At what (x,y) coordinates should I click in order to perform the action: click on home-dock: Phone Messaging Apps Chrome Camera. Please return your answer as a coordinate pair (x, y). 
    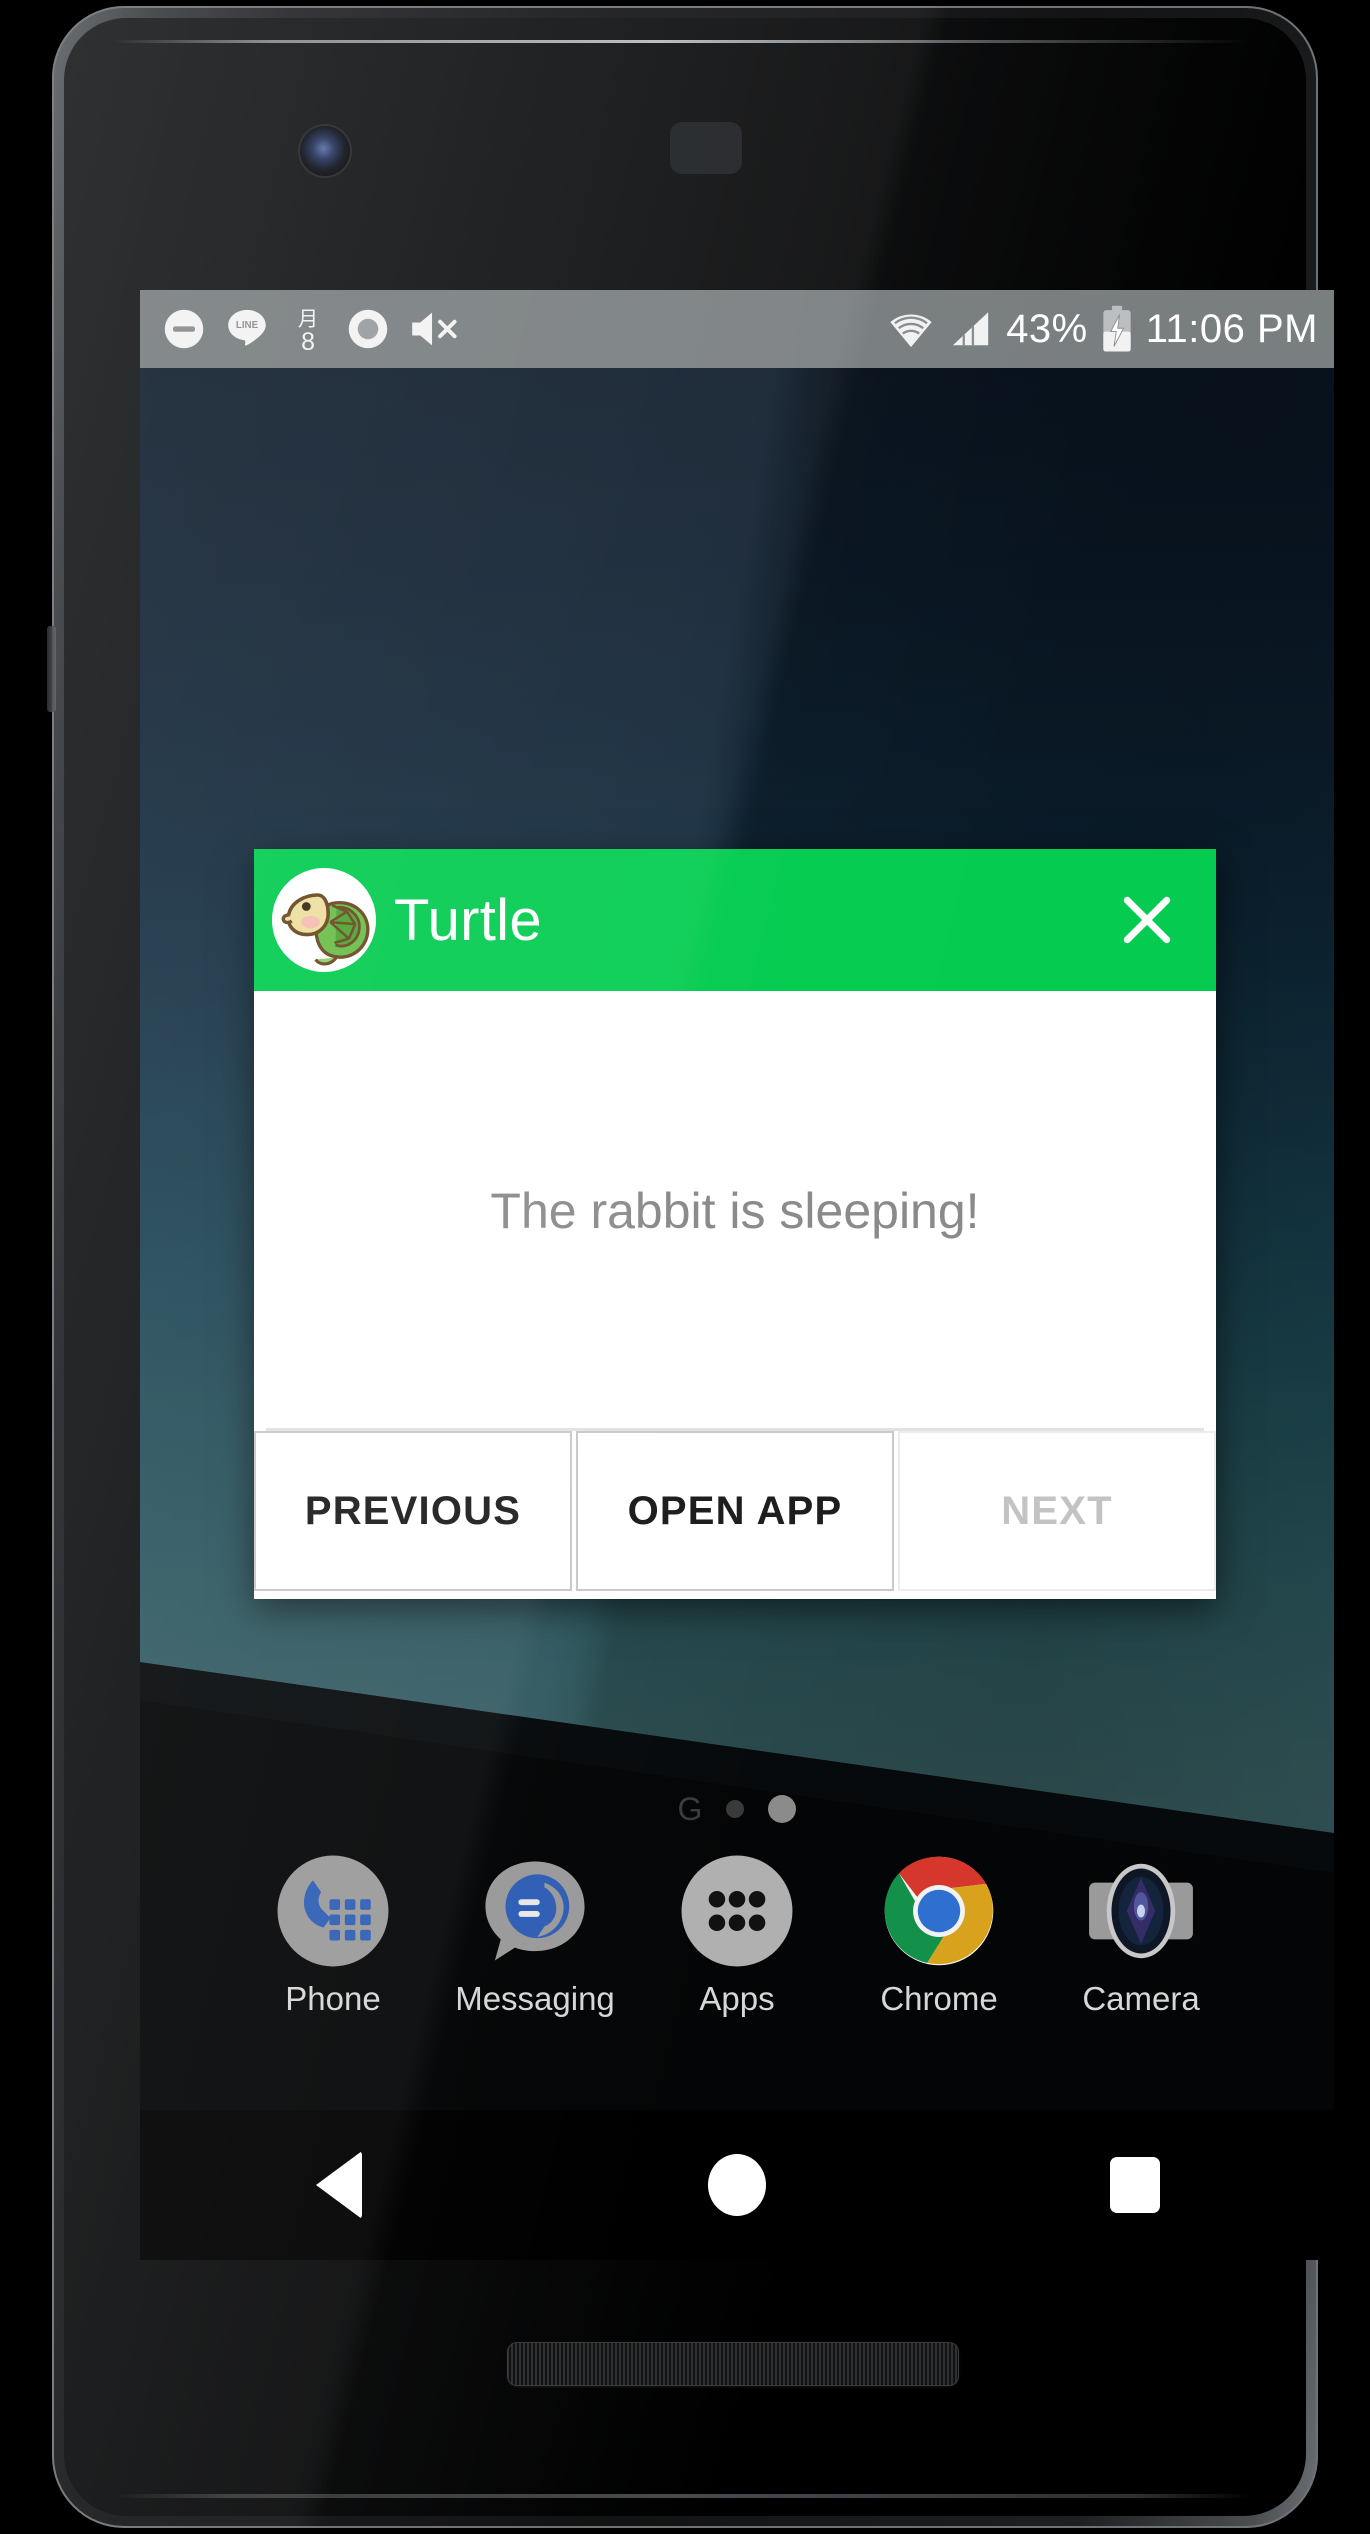
    Looking at the image, I should click on (737, 1957).